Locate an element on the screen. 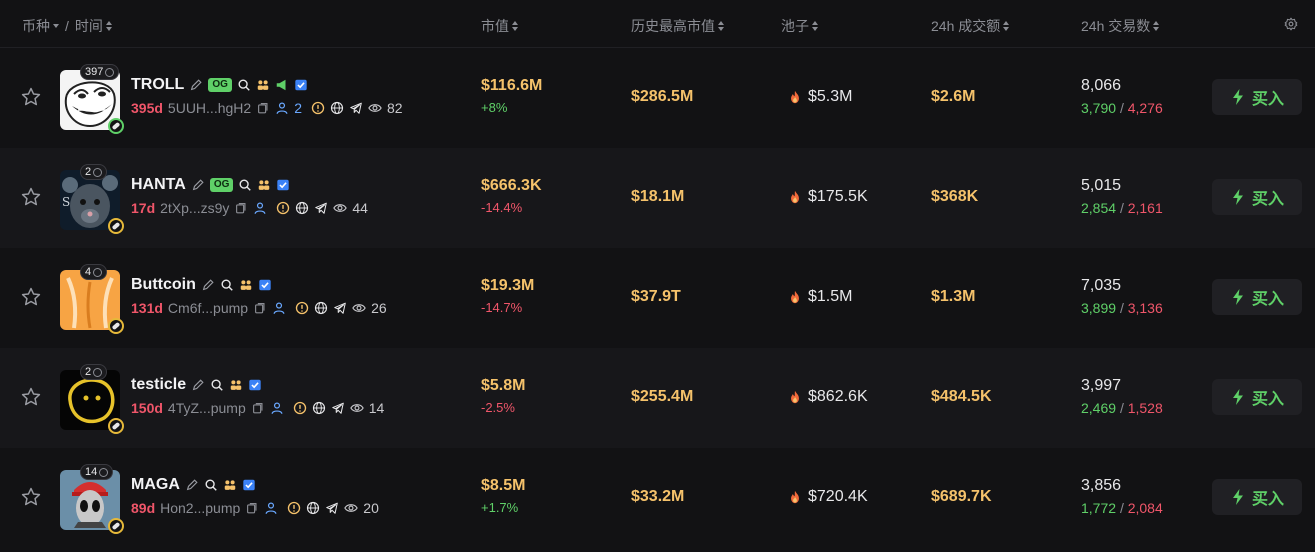 This screenshot has height=552, width=1315. views-count: 82 is located at coordinates (394, 108).